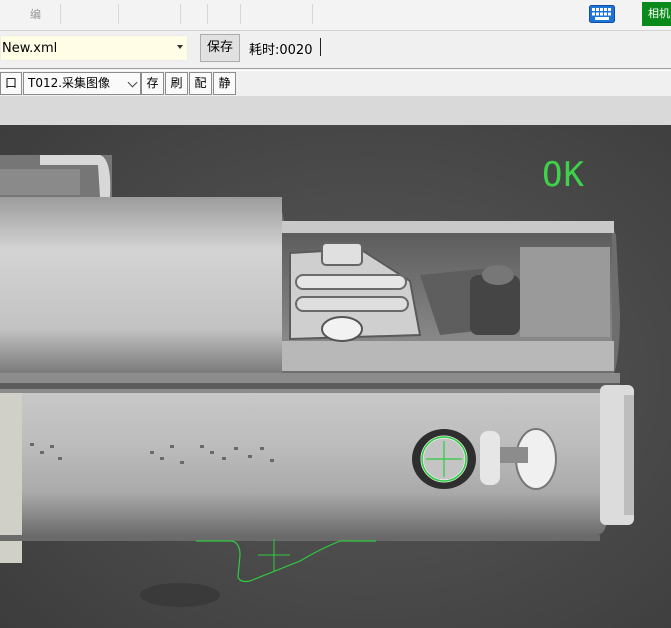 This screenshot has width=671, height=628. What do you see at coordinates (132, 82) in the screenshot?
I see `chevron-down-icon` at bounding box center [132, 82].